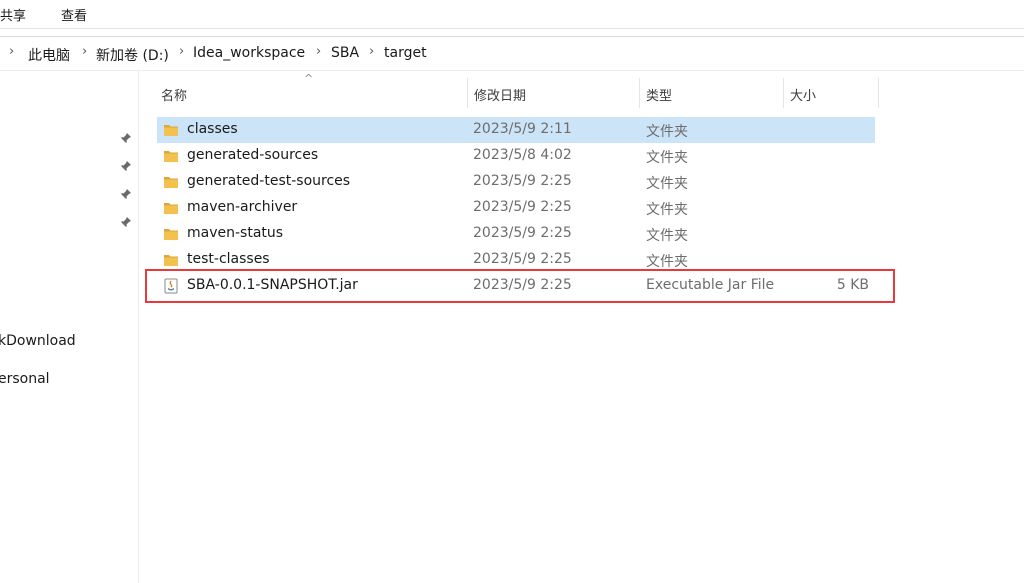  Describe the element at coordinates (49, 55) in the screenshot. I see `breadcrumb-this-pc: 此电脑` at that location.